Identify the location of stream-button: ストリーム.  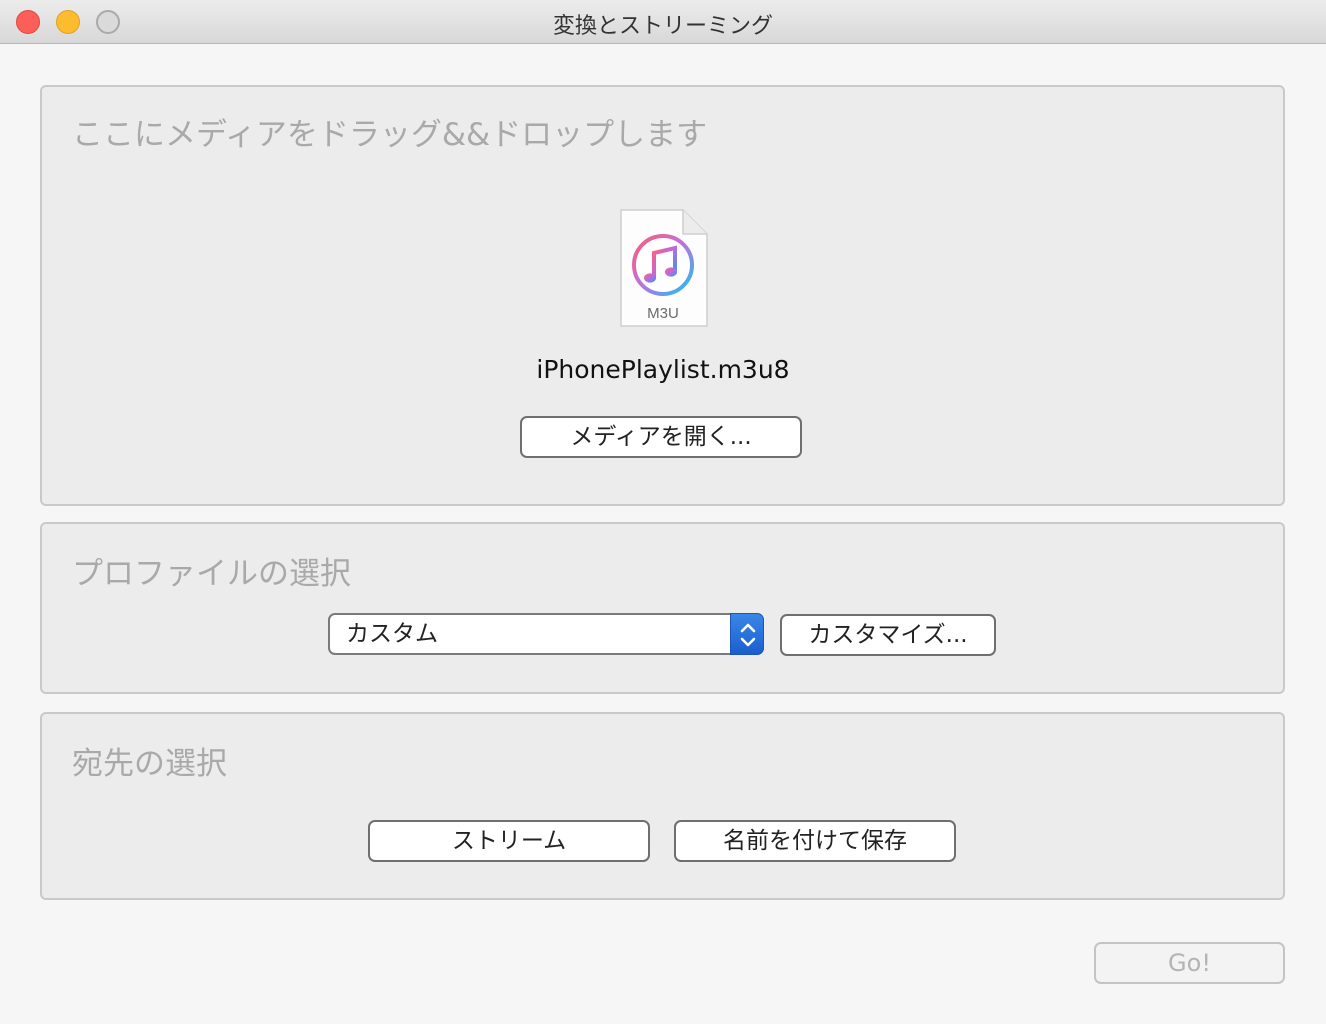
(509, 841).